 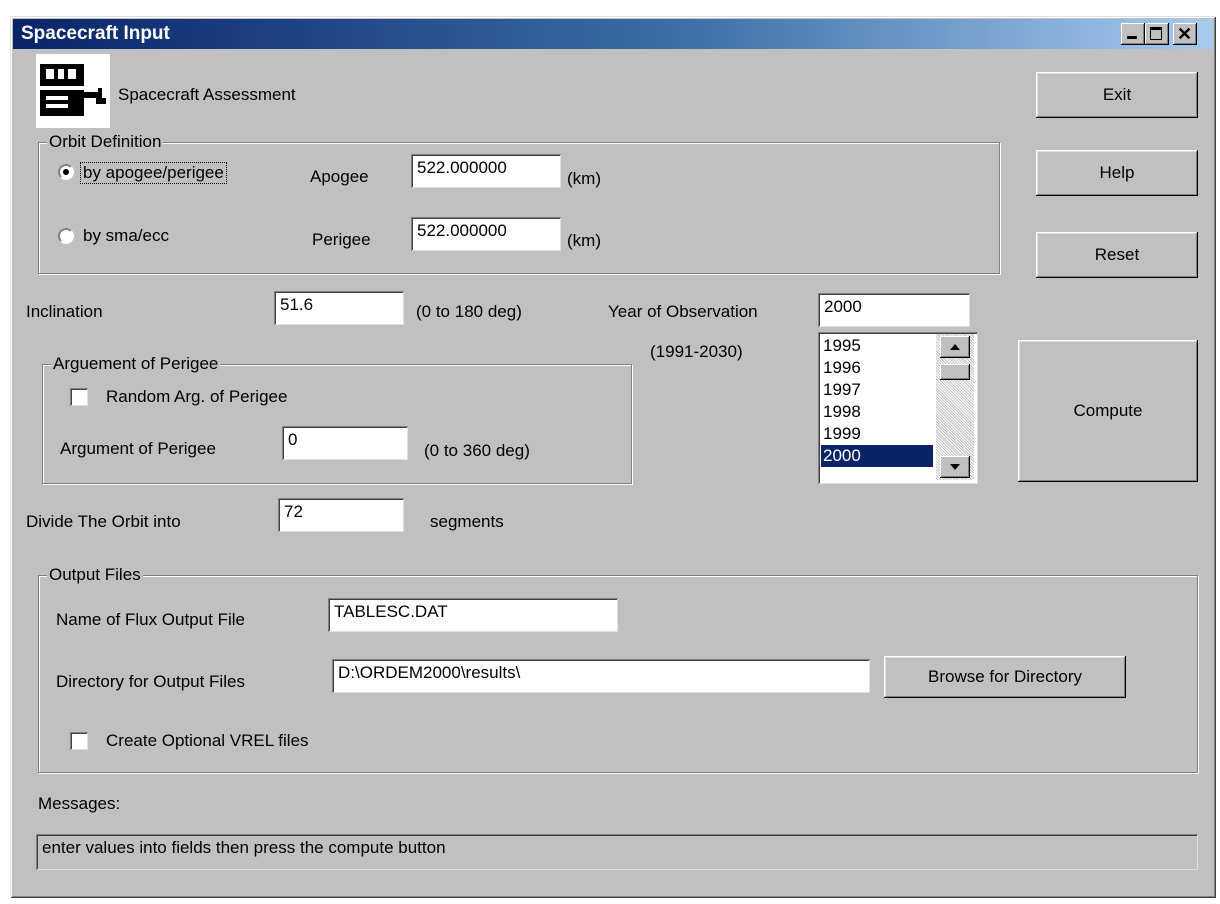 I want to click on segments-unit: segments, so click(x=467, y=521).